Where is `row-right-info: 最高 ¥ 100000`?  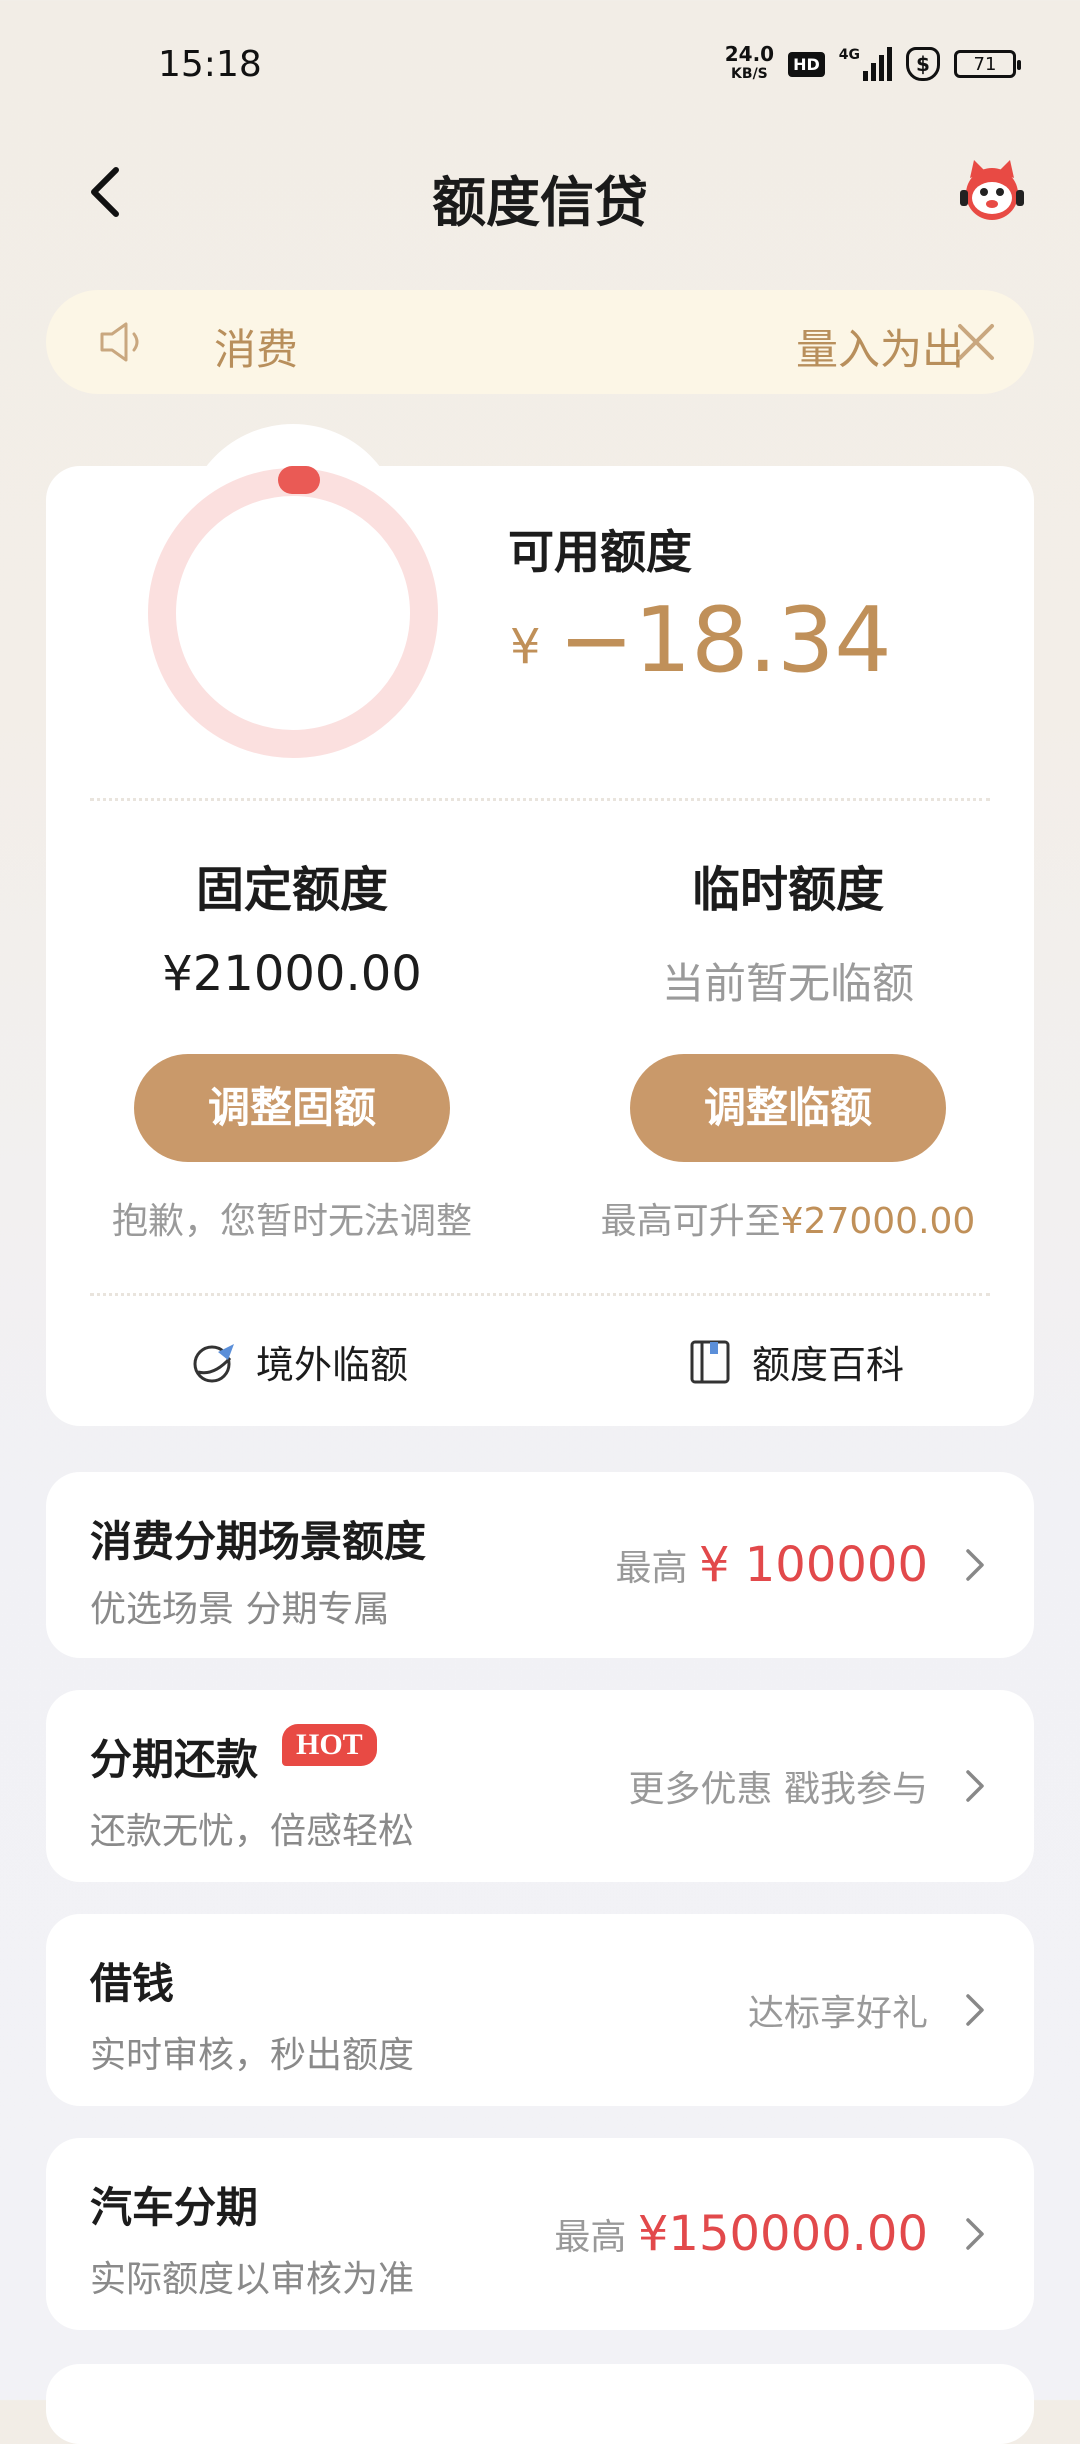 row-right-info: 最高 ¥ 100000 is located at coordinates (772, 1565).